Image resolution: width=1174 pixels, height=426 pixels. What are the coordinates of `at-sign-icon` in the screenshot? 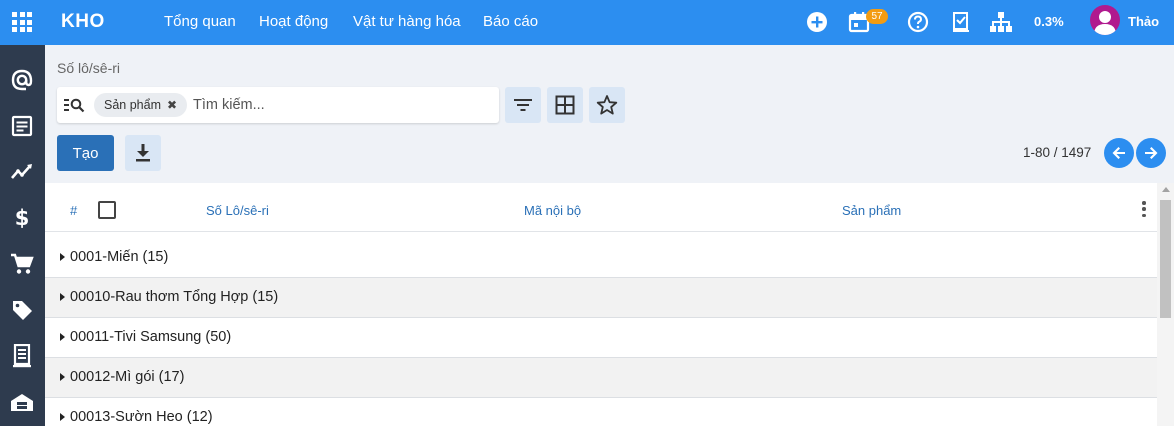 It's located at (22, 80).